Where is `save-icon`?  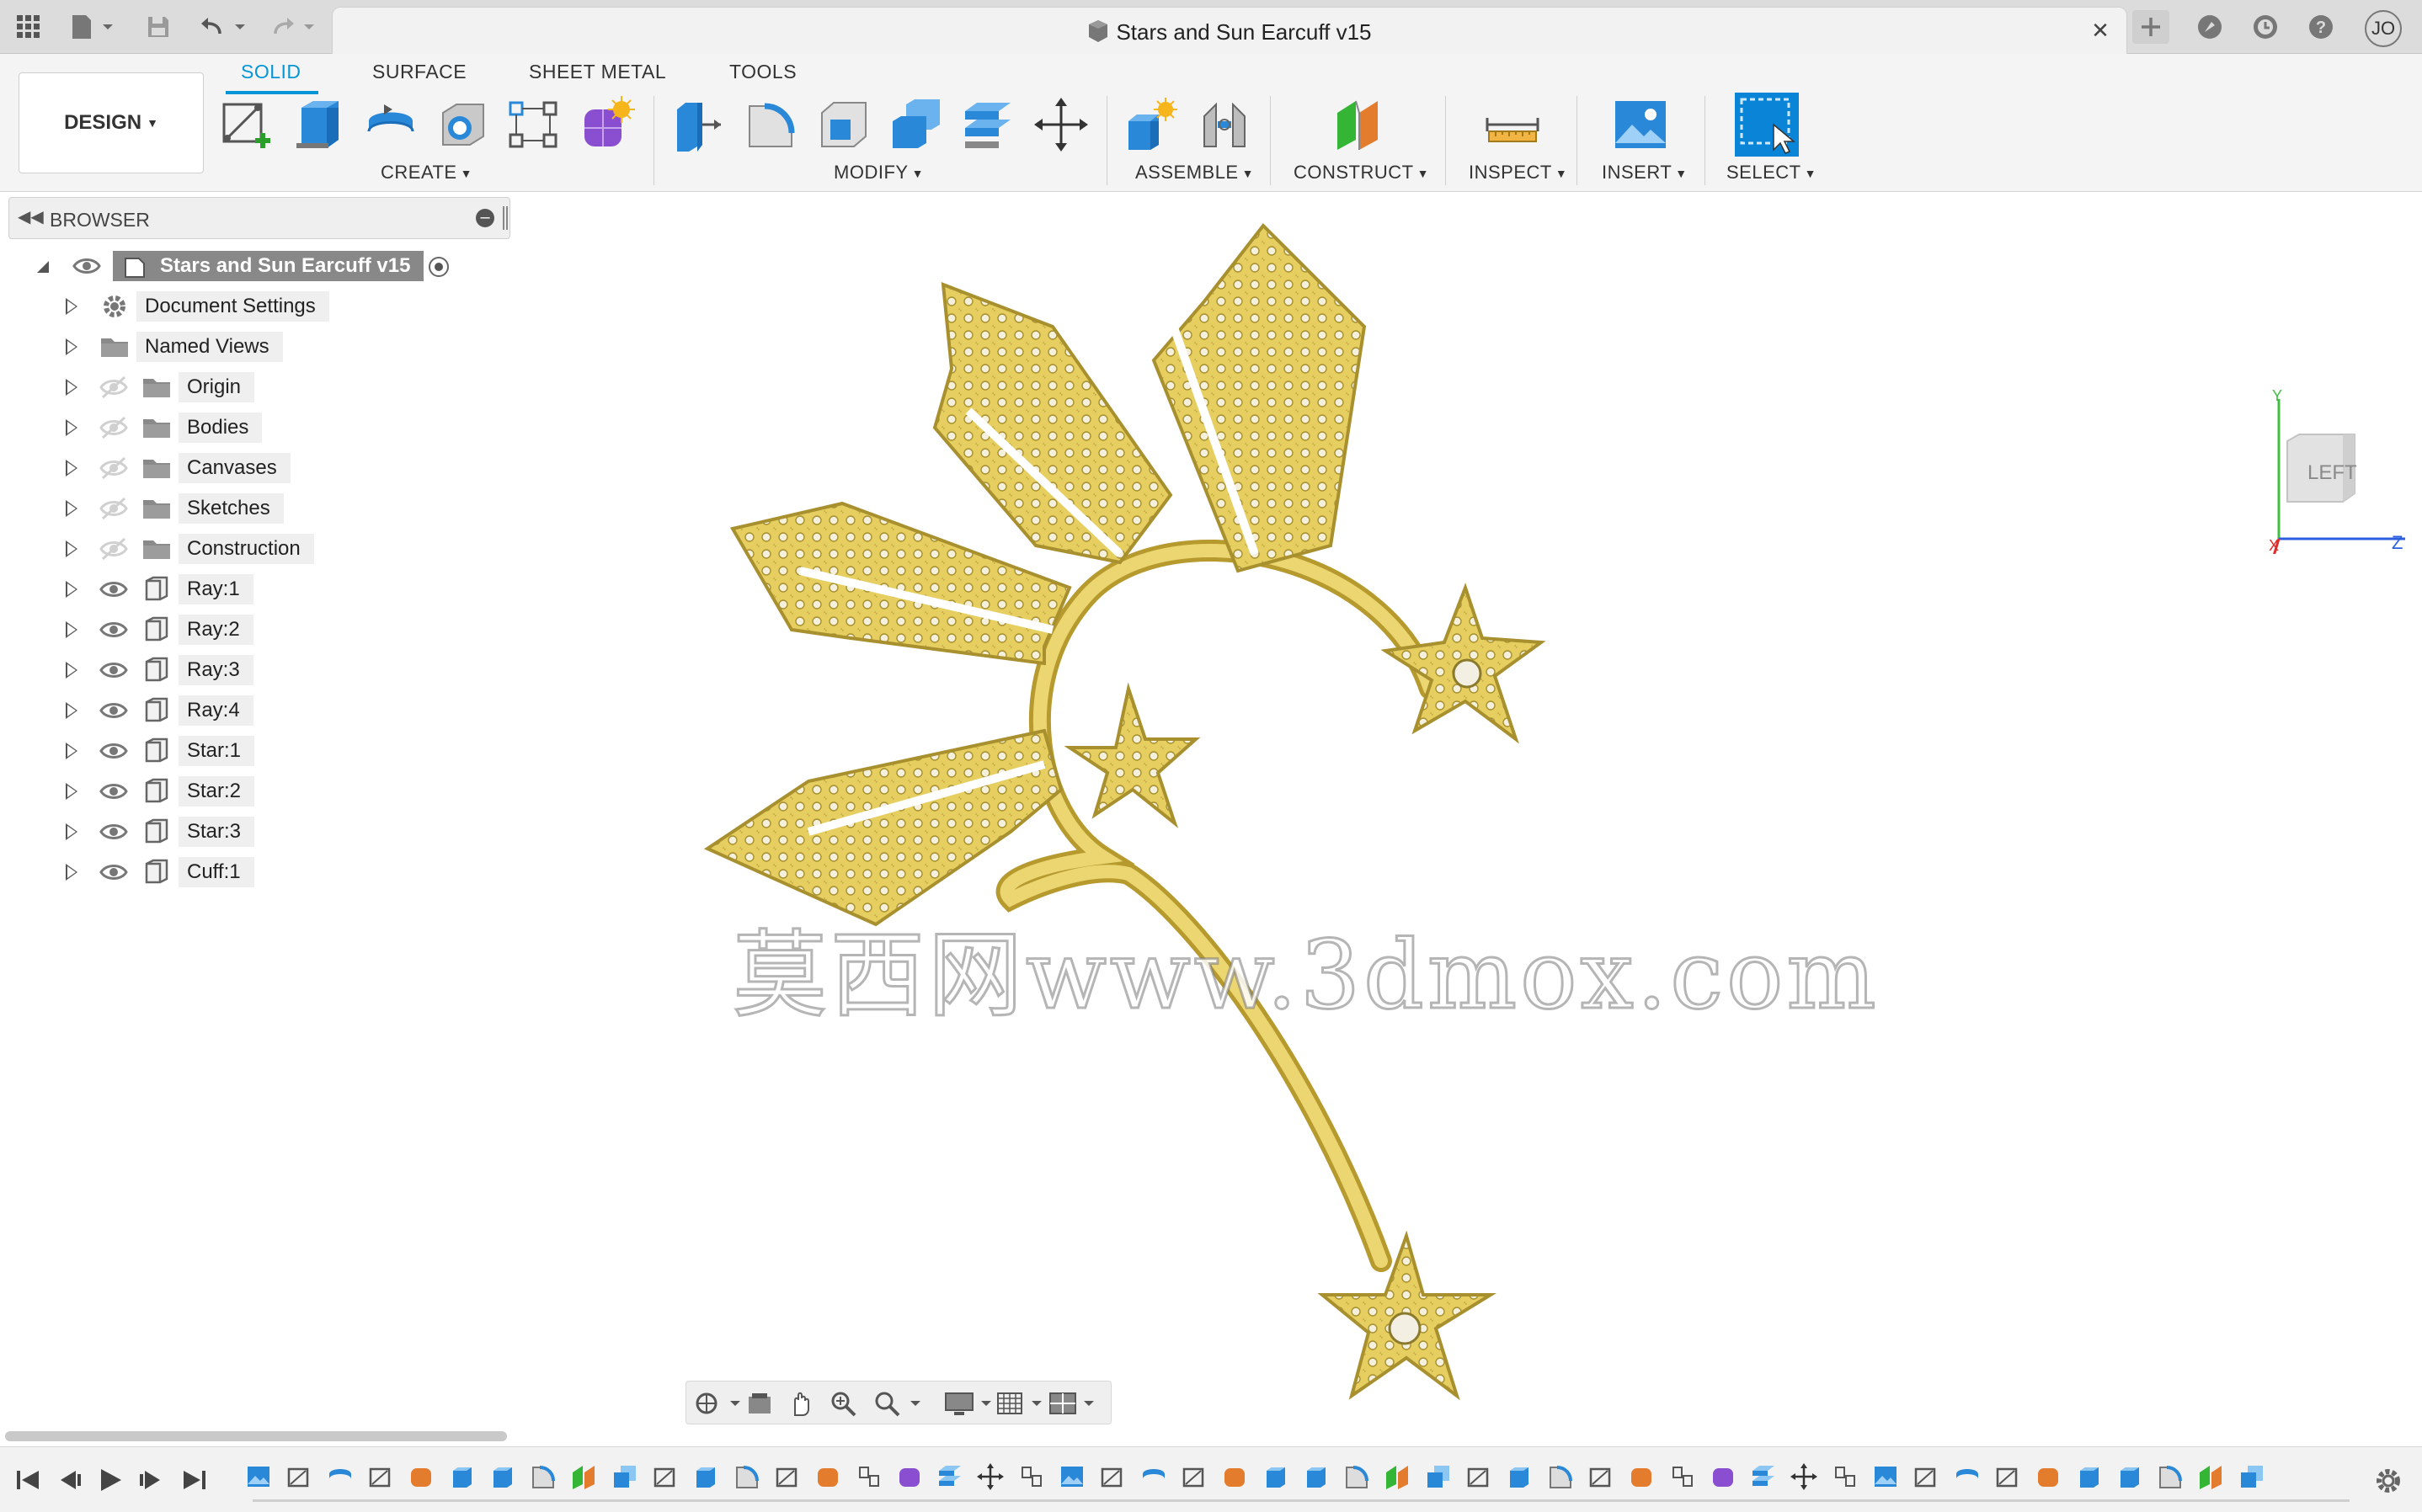
save-icon is located at coordinates (158, 27).